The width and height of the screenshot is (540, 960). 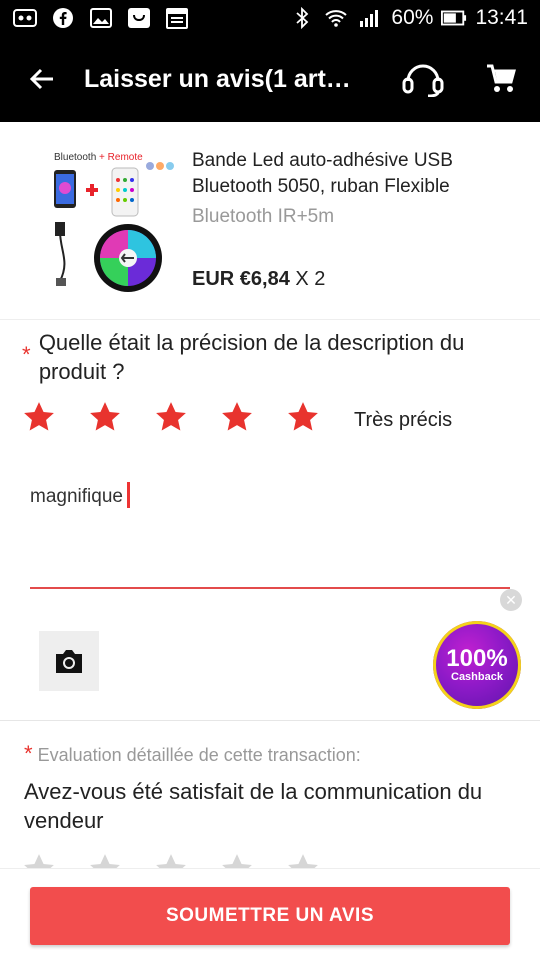 I want to click on product-price: EUR €6,84 X 2, so click(x=258, y=279).